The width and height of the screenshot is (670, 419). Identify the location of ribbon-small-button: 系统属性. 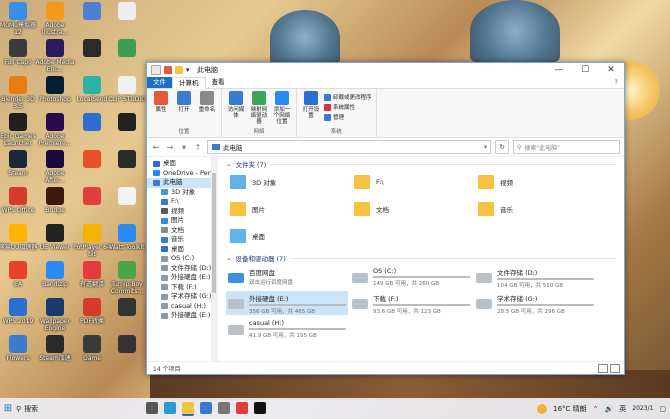
(348, 107).